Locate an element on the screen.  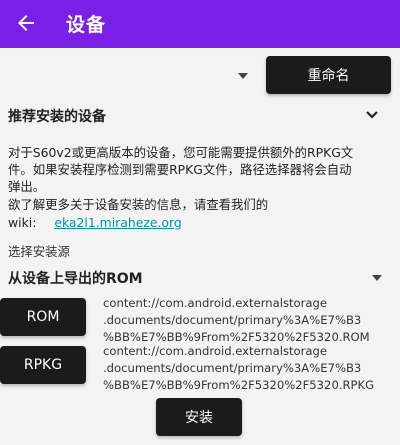
wiki-line: wiki: eka2l1.miraheze.org is located at coordinates (95, 222).